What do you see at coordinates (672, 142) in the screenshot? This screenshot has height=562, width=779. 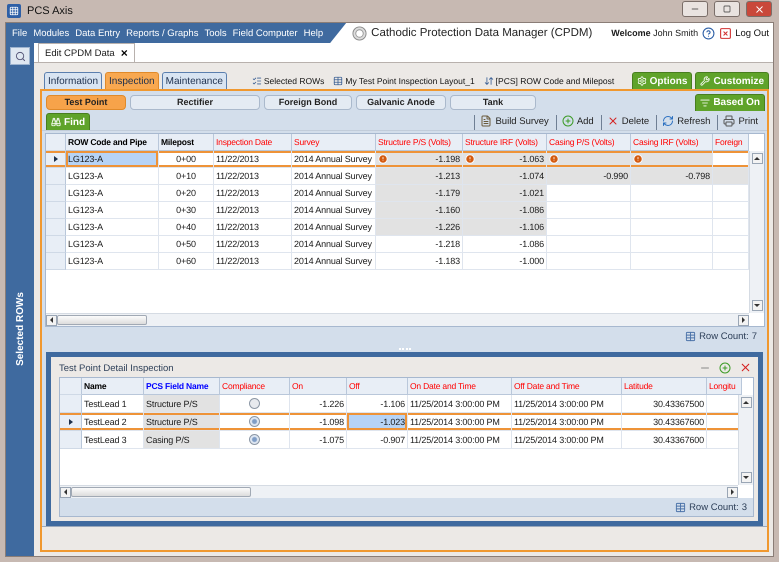 I see `column-header: Casing IRF (Volts)` at bounding box center [672, 142].